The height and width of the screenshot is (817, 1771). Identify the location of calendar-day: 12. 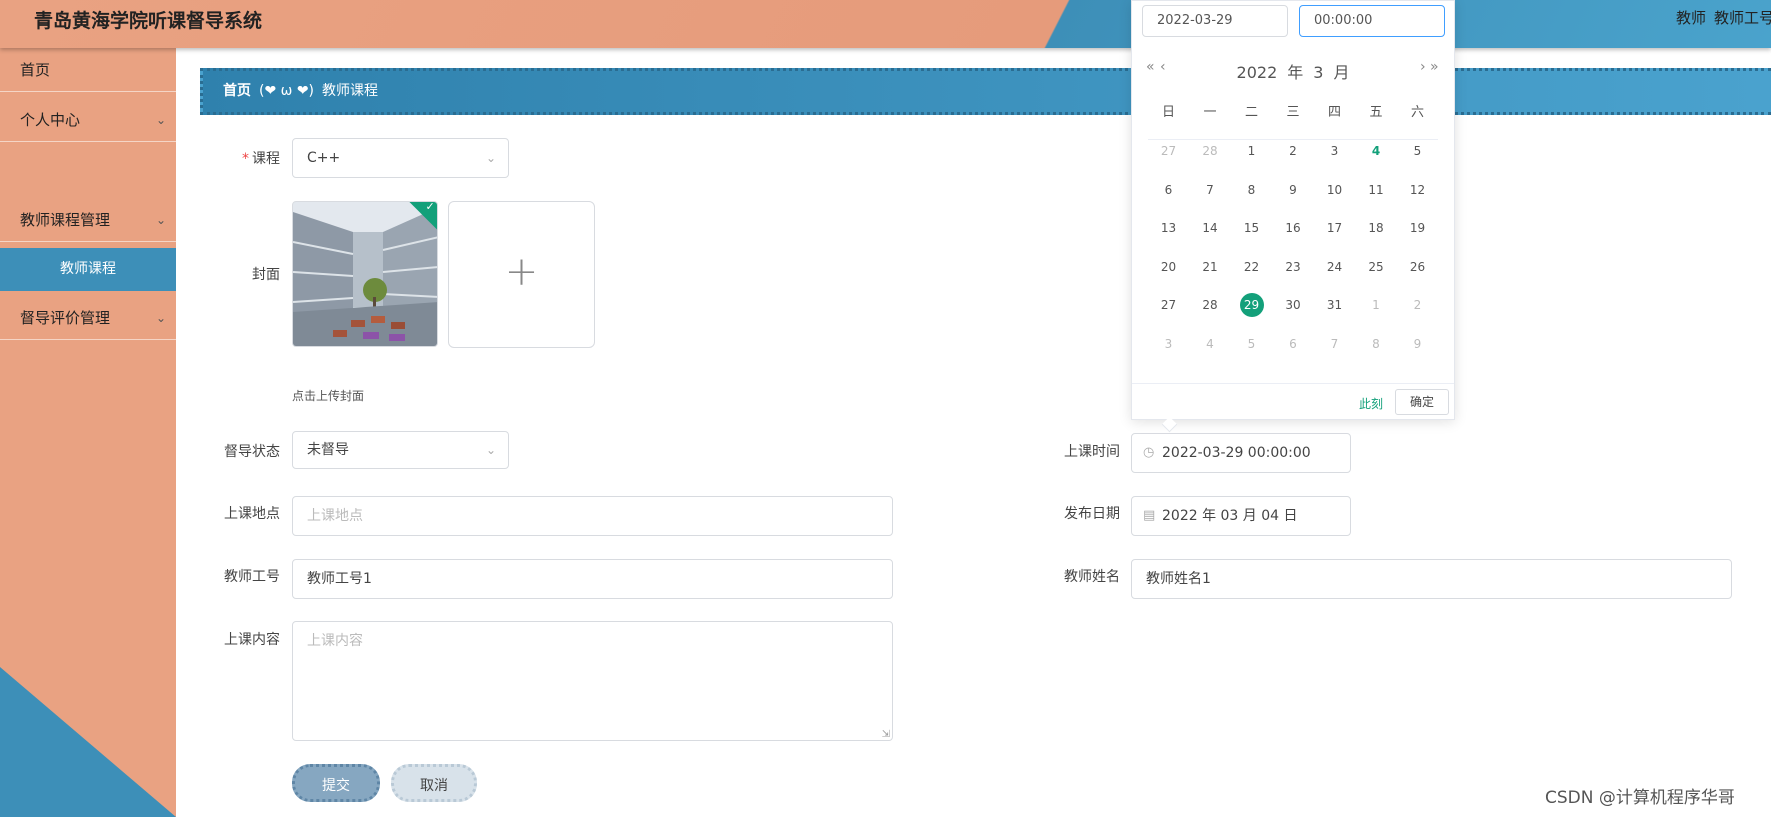
(1417, 190).